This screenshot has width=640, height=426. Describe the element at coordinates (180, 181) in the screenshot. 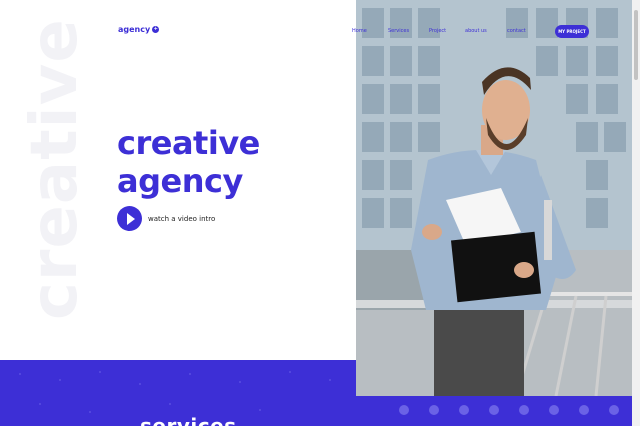

I see `hero-title-line-2: agency` at that location.